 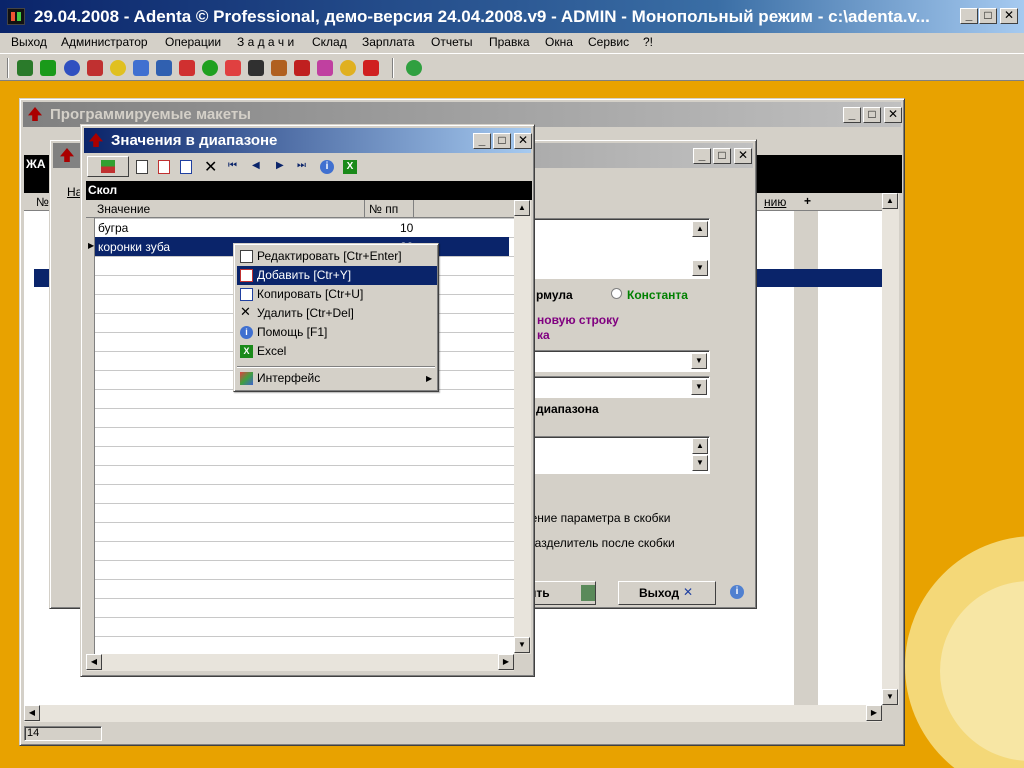 What do you see at coordinates (502, 141) in the screenshot?
I see `values-maximize-button: □` at bounding box center [502, 141].